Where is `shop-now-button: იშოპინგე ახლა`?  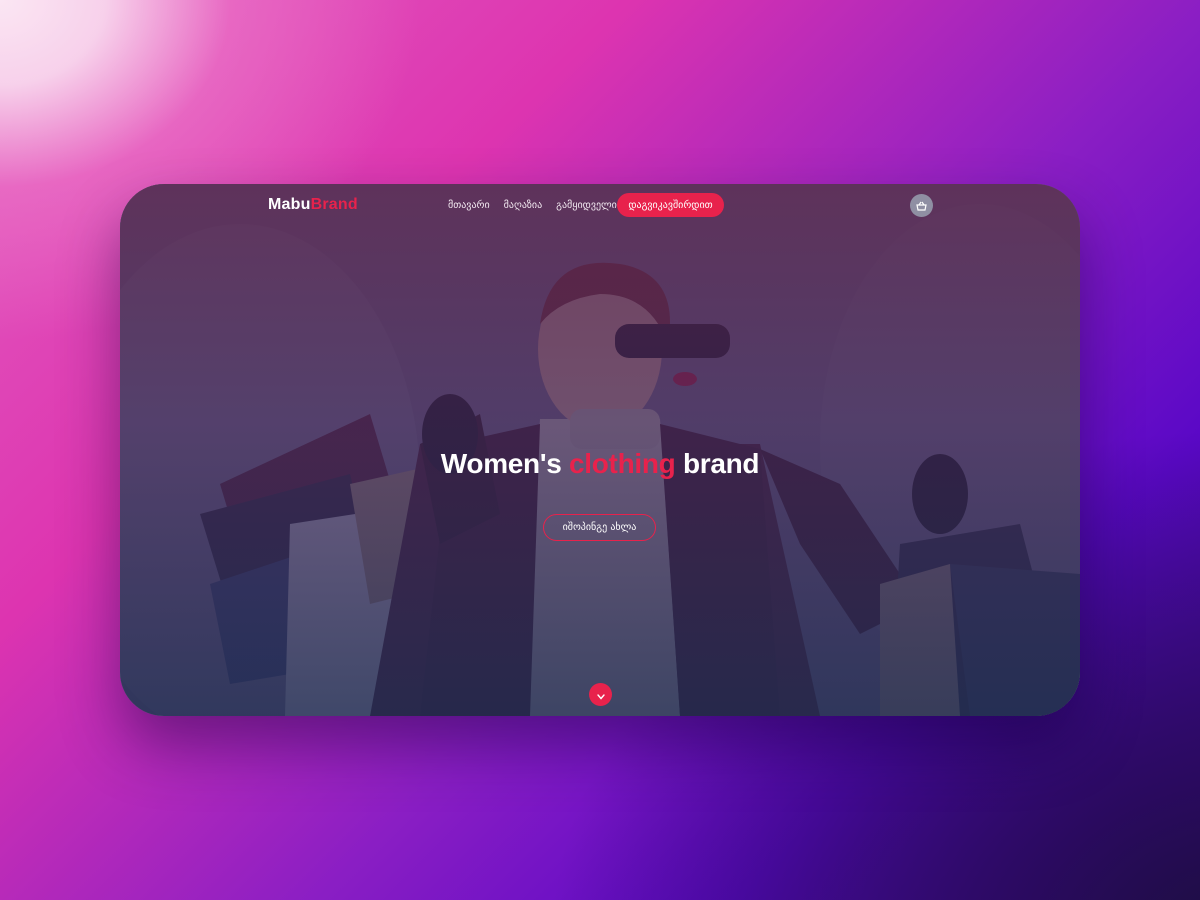
shop-now-button: იშოპინგე ახლა is located at coordinates (599, 527).